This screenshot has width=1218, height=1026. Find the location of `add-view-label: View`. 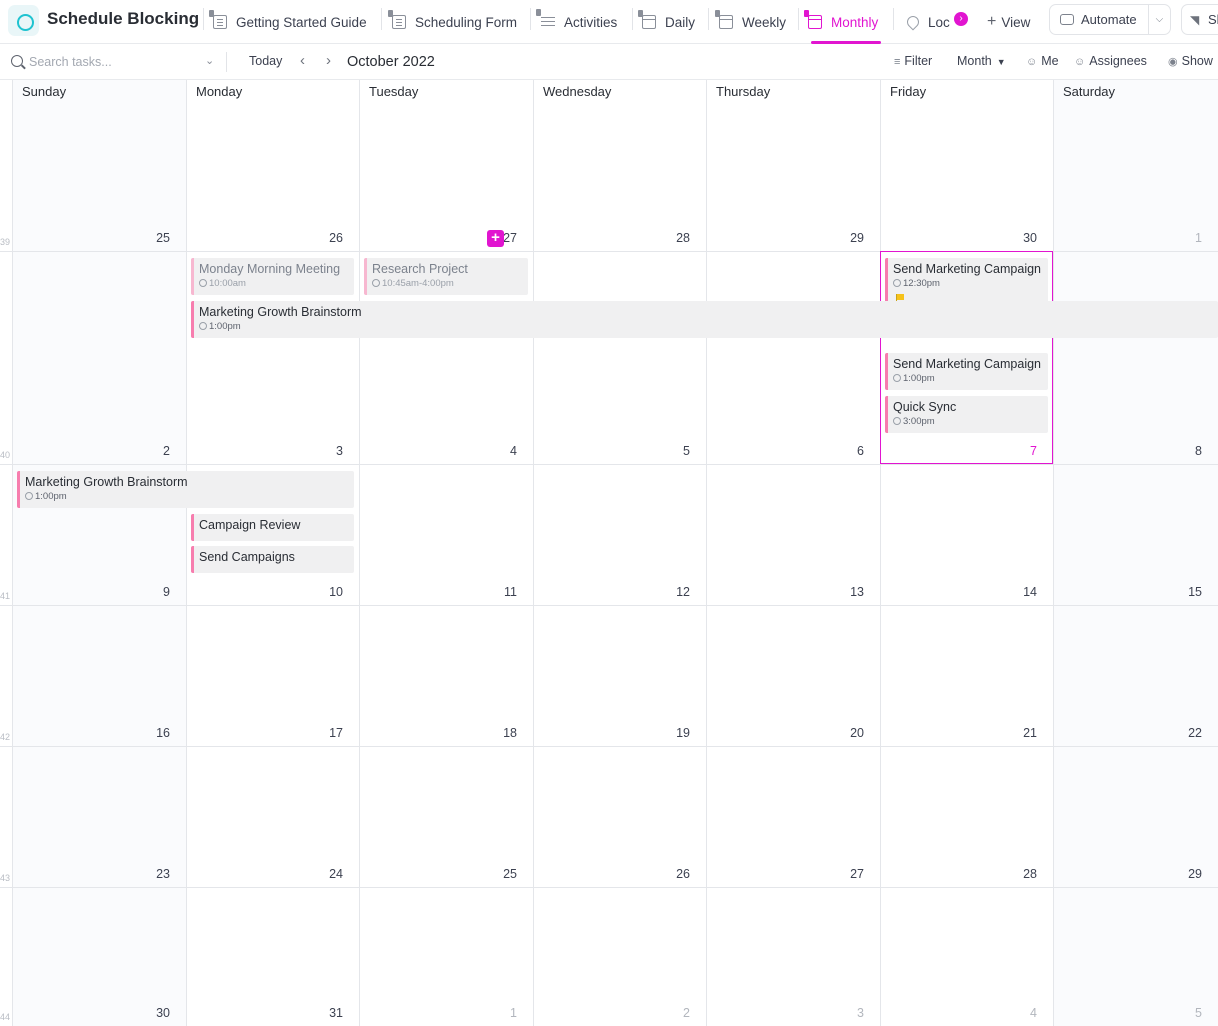

add-view-label: View is located at coordinates (1016, 22).